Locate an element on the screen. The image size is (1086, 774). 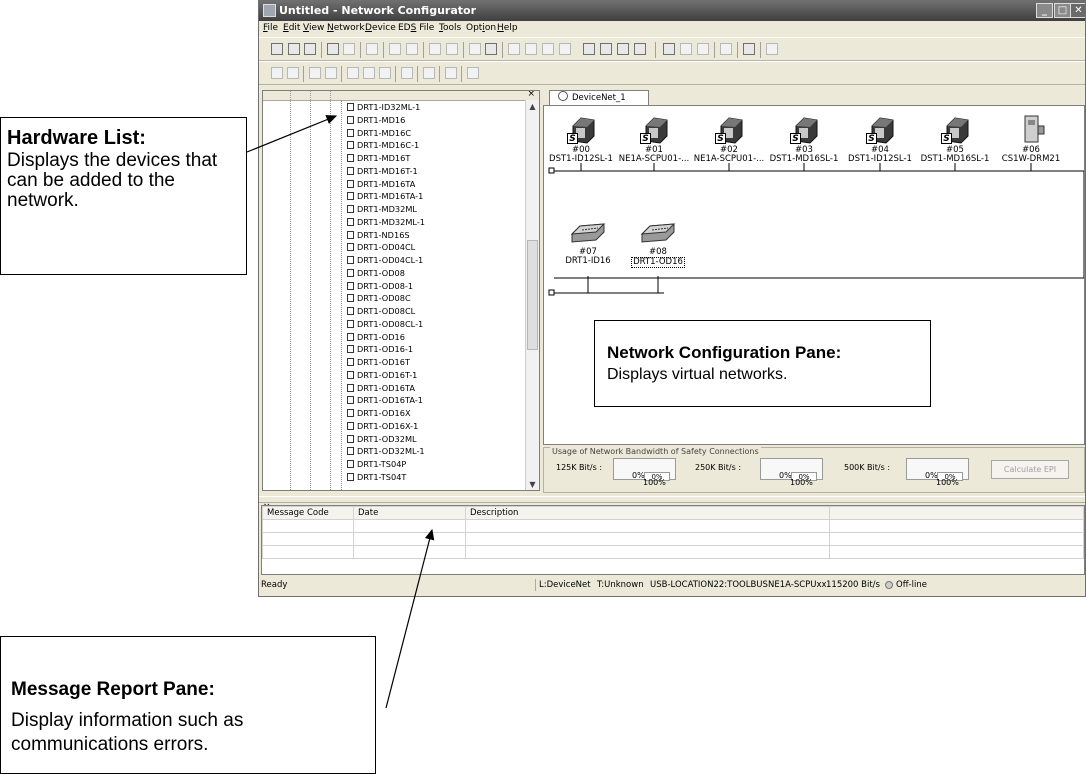
menu-eds-file: EDS File is located at coordinates (416, 28).